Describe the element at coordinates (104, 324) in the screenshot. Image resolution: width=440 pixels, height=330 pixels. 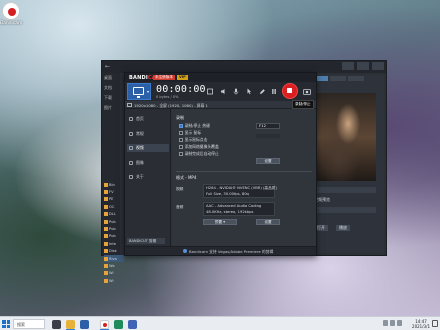
I see `bandicam-taskbar-icon` at that location.